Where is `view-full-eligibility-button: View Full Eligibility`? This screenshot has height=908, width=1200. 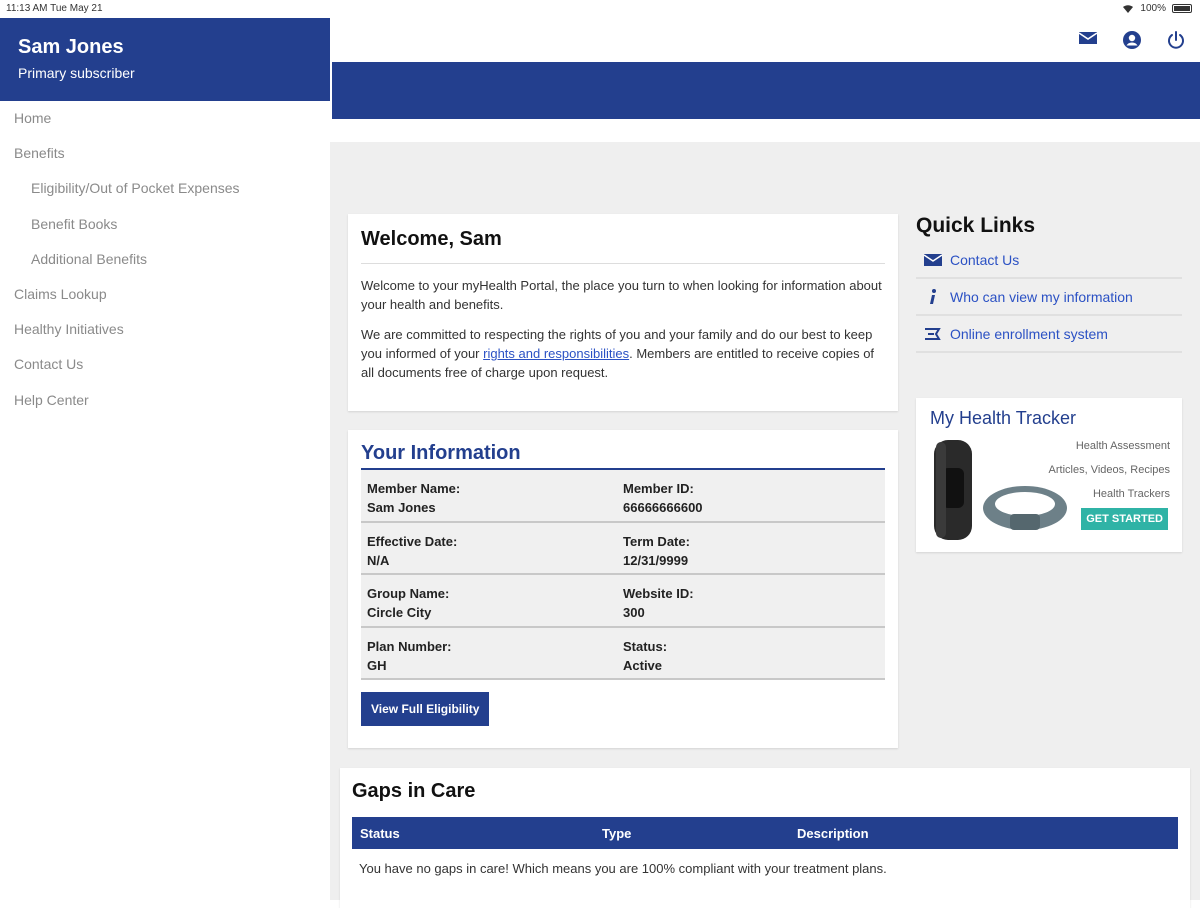 view-full-eligibility-button: View Full Eligibility is located at coordinates (425, 709).